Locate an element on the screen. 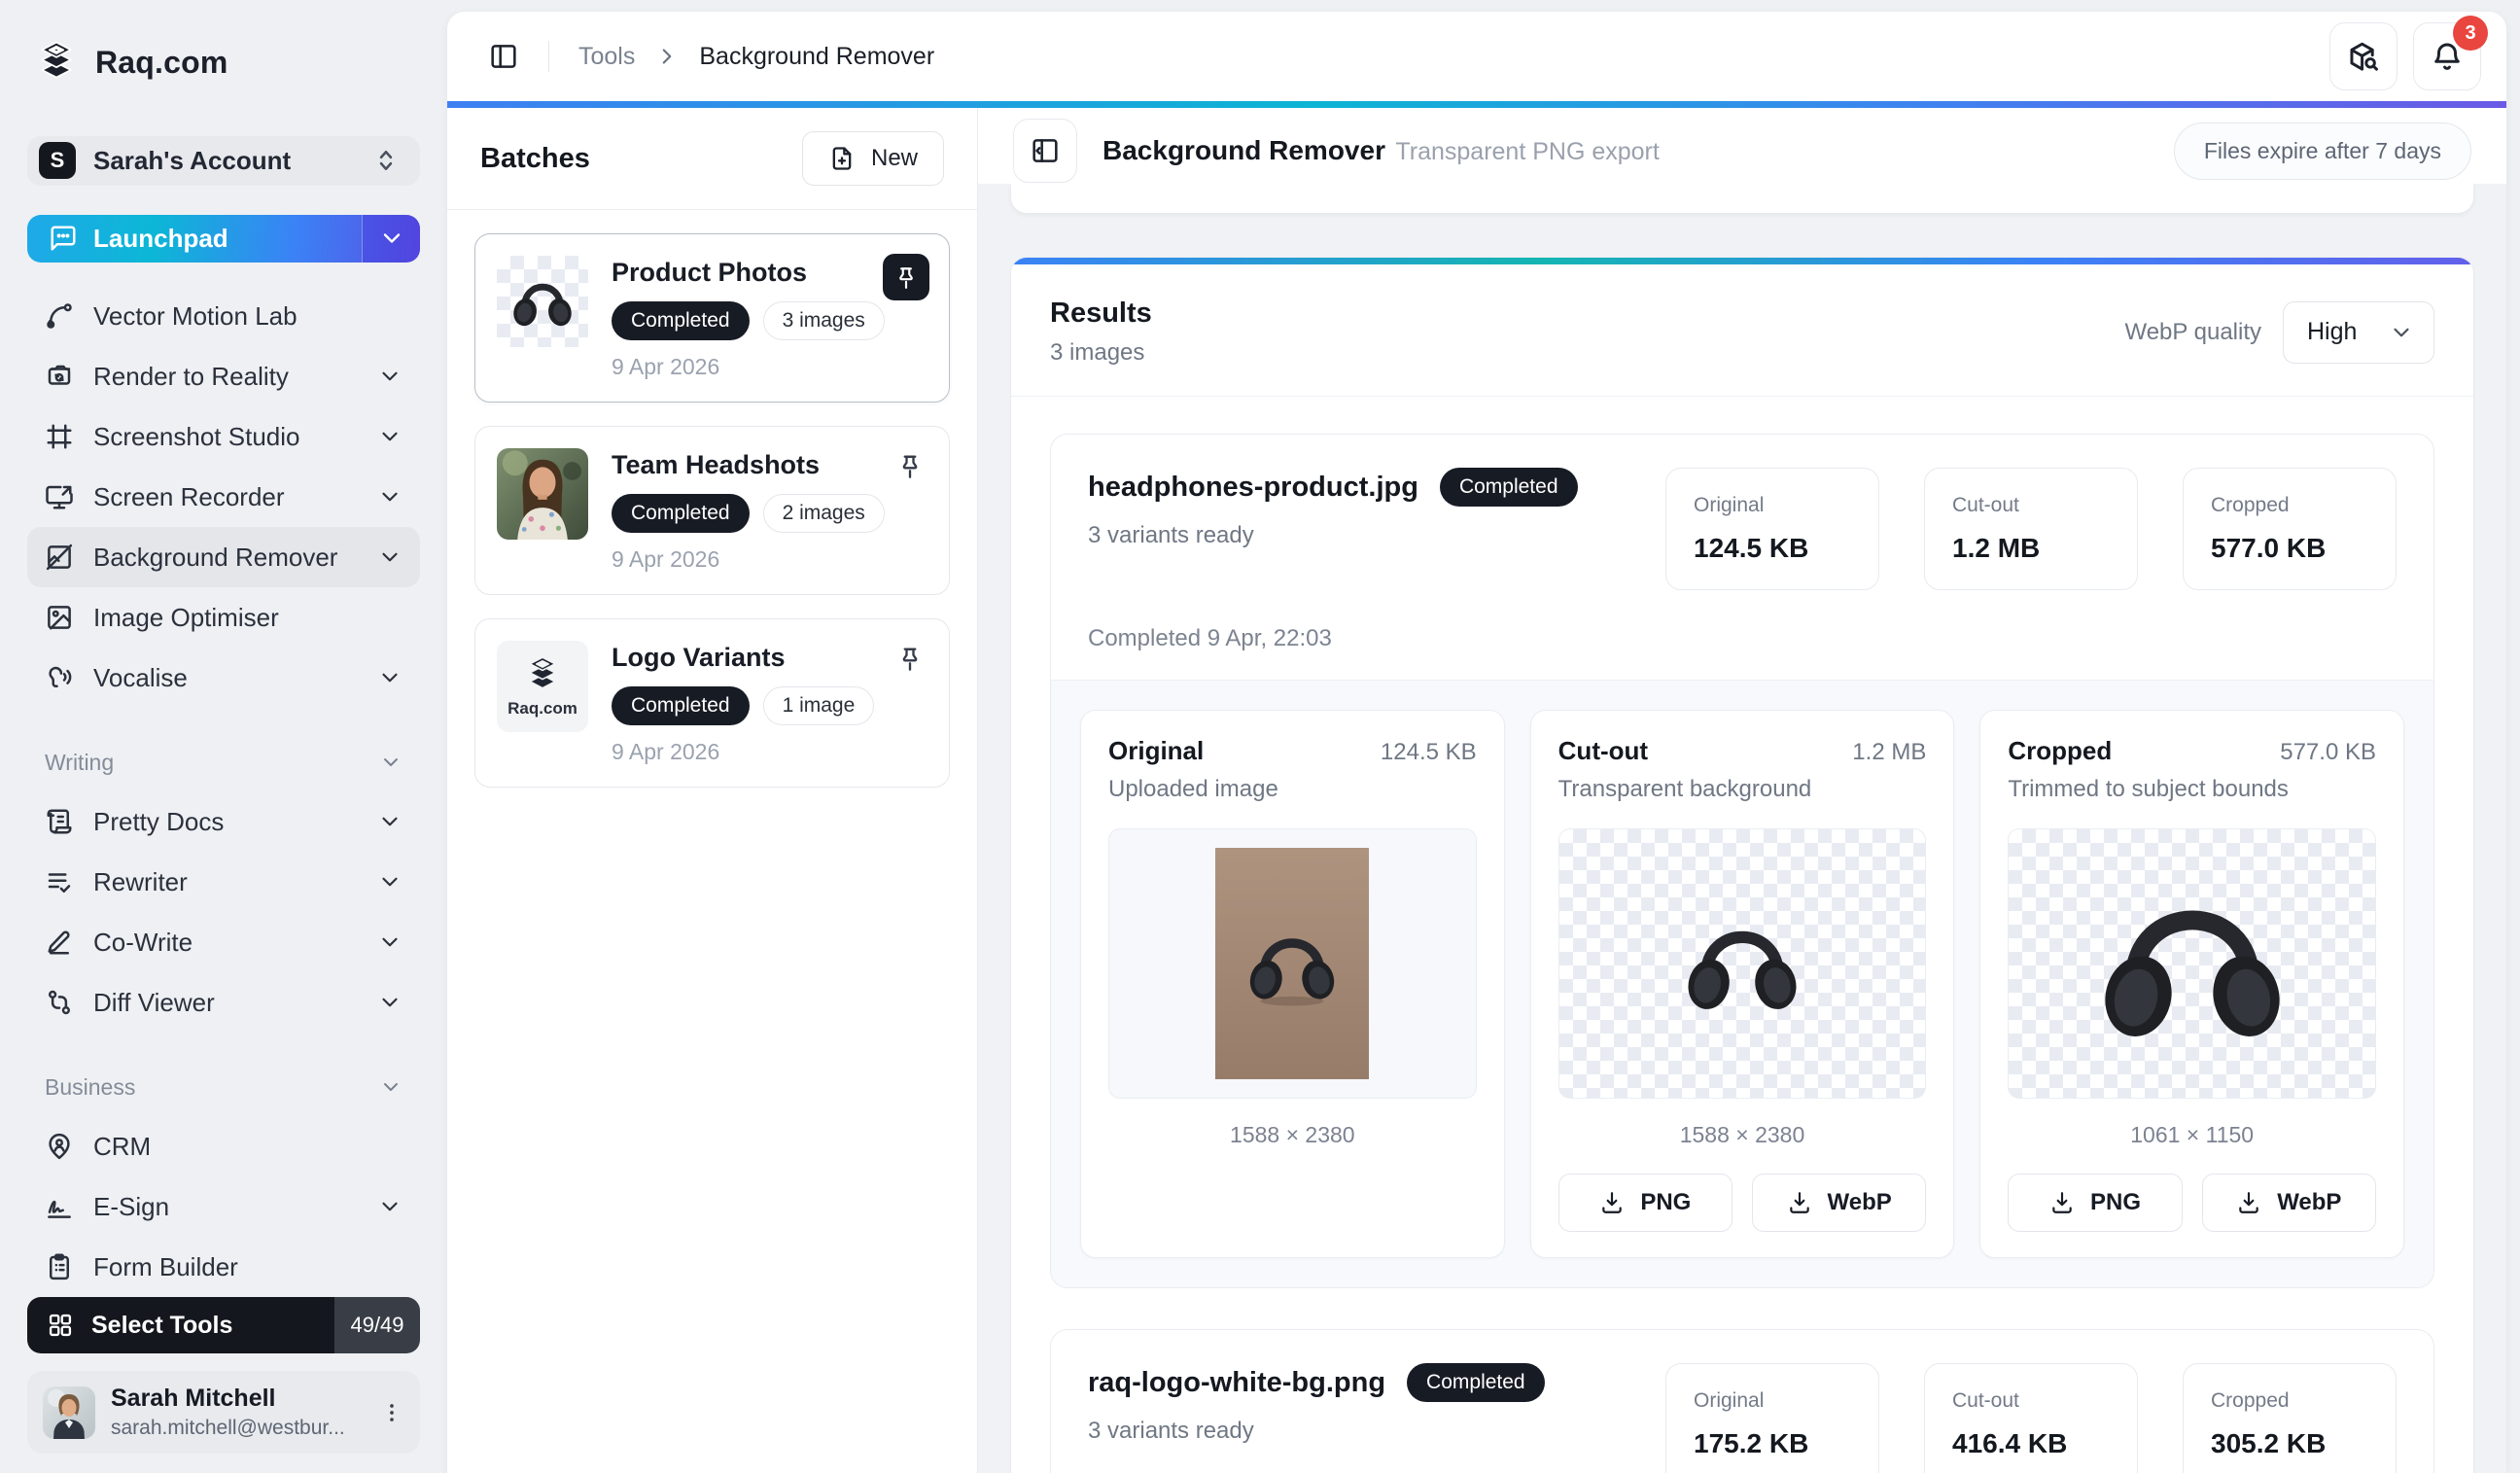 The width and height of the screenshot is (2520, 1473). select-tools-button: Select Tools 49/49 is located at coordinates (223, 1325).